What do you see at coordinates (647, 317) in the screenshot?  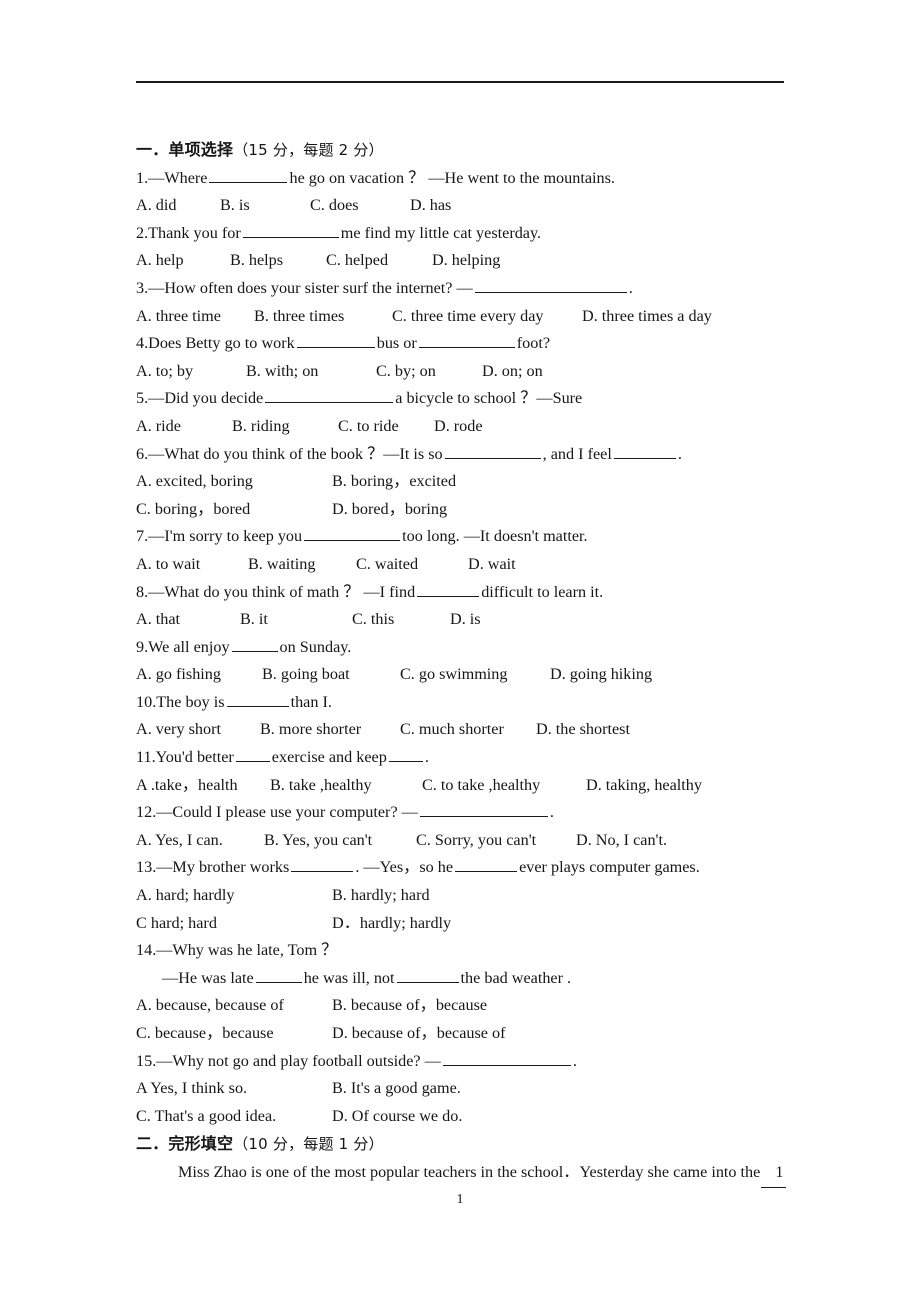 I see `option-d: D. three times a day` at bounding box center [647, 317].